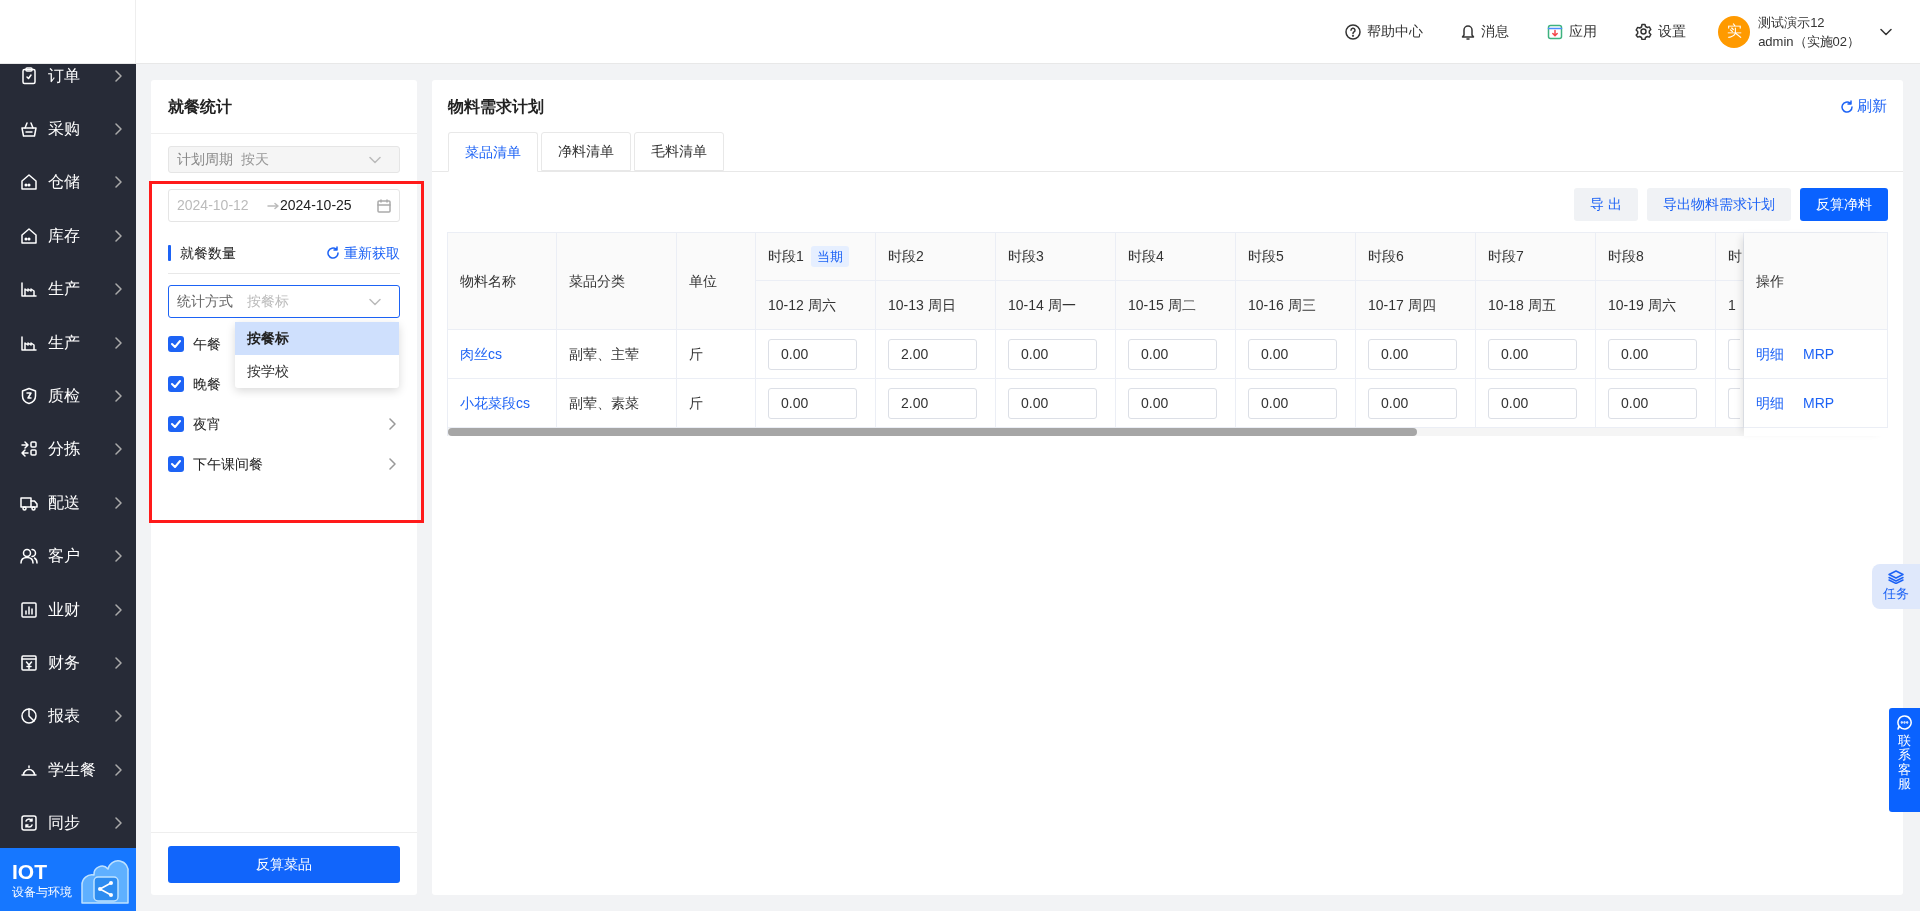 The image size is (1920, 911). What do you see at coordinates (1809, 41) in the screenshot?
I see `user-account: admin（实施02）` at bounding box center [1809, 41].